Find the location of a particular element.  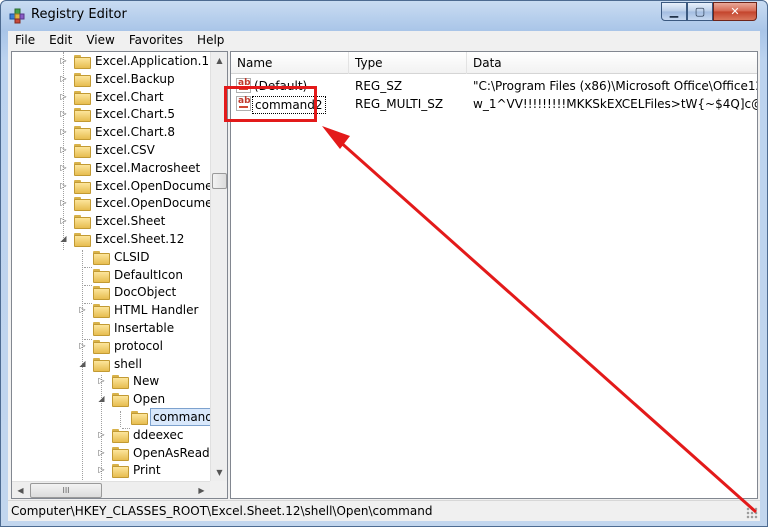

tree-node-shell: ◢ shell is located at coordinates (112, 364).